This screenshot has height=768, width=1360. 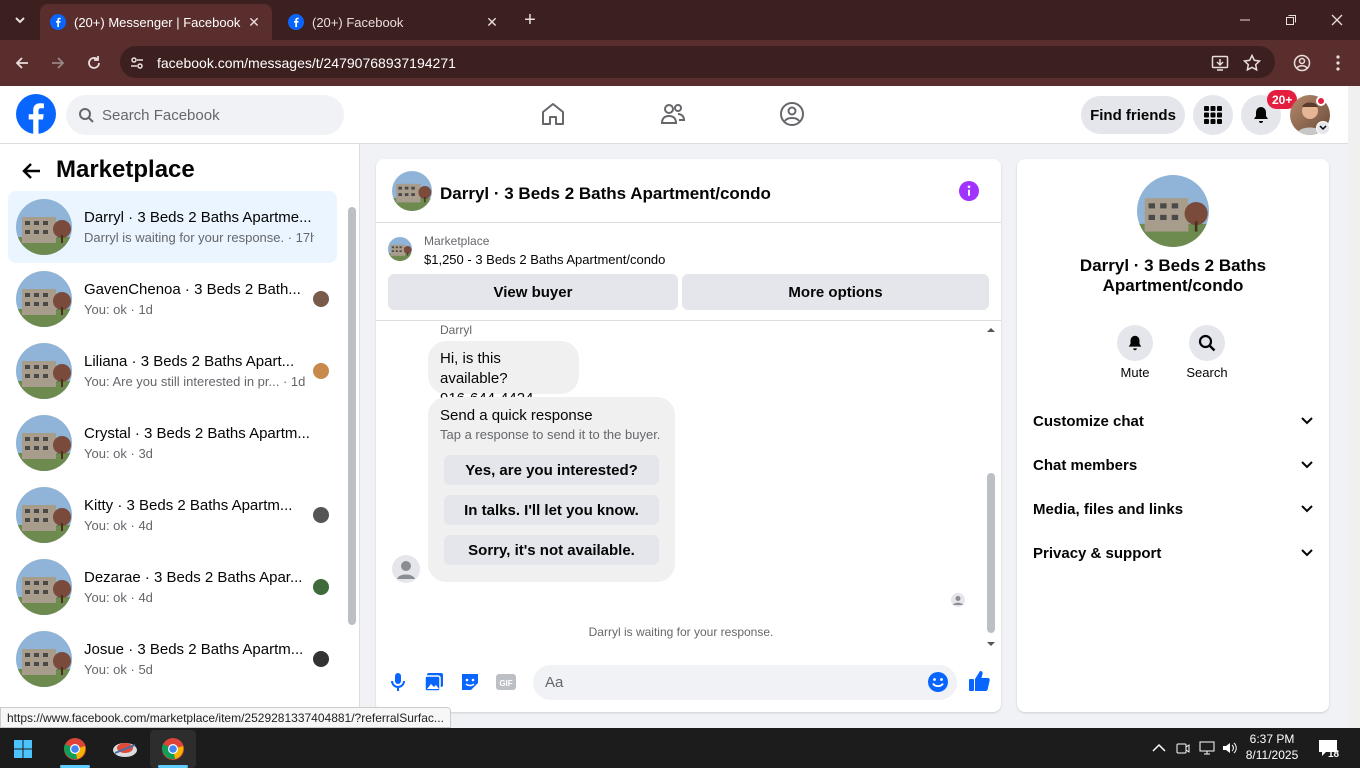 I want to click on page-scrollbar, so click(x=1354, y=407).